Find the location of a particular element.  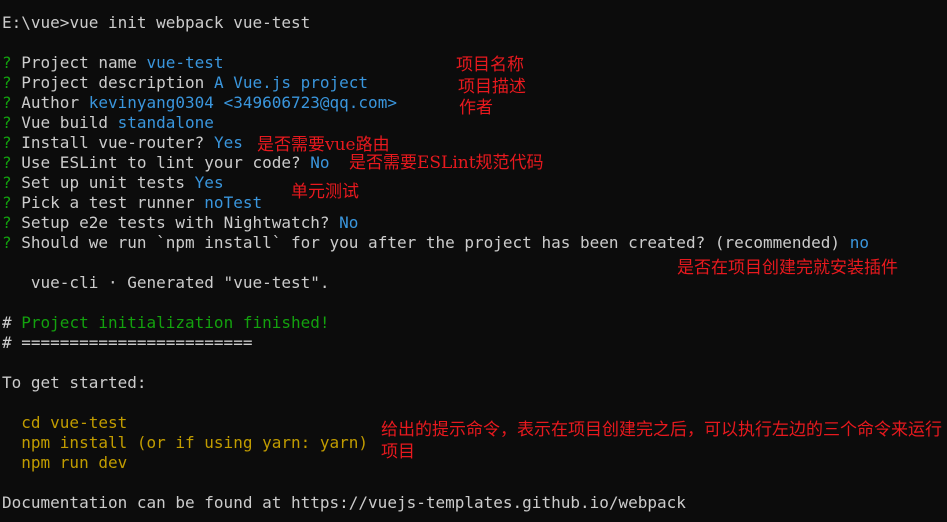

question-label: Author is located at coordinates (50, 102).